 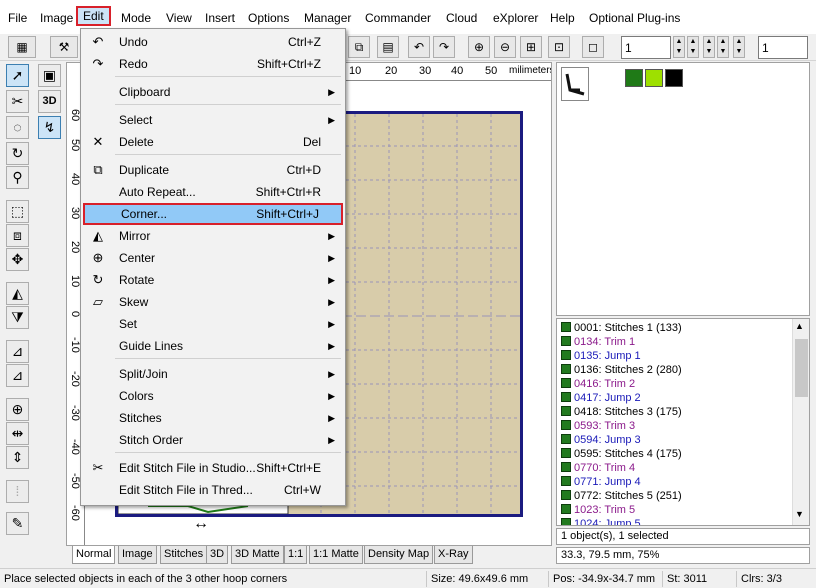 What do you see at coordinates (49, 101) in the screenshot?
I see `view-3d-button: 3D` at bounding box center [49, 101].